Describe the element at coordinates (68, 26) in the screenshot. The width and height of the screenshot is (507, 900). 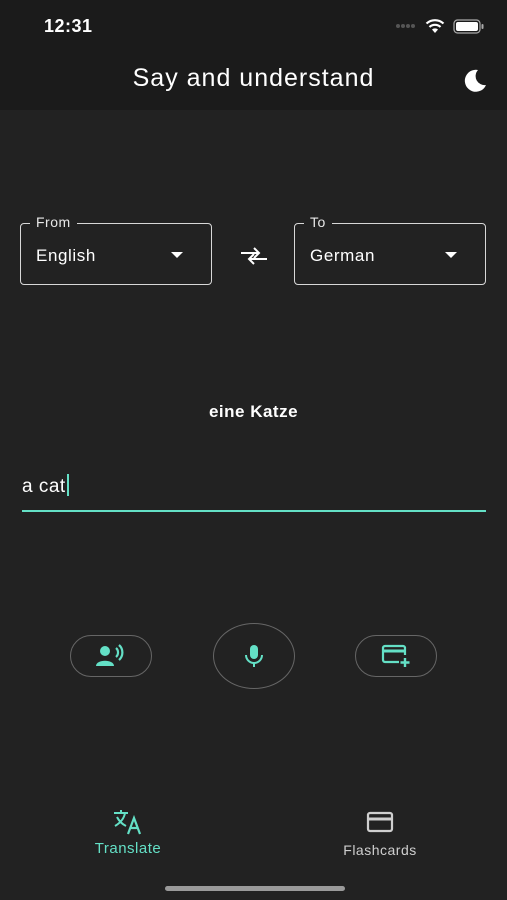
I see `status-time: 12:31` at that location.